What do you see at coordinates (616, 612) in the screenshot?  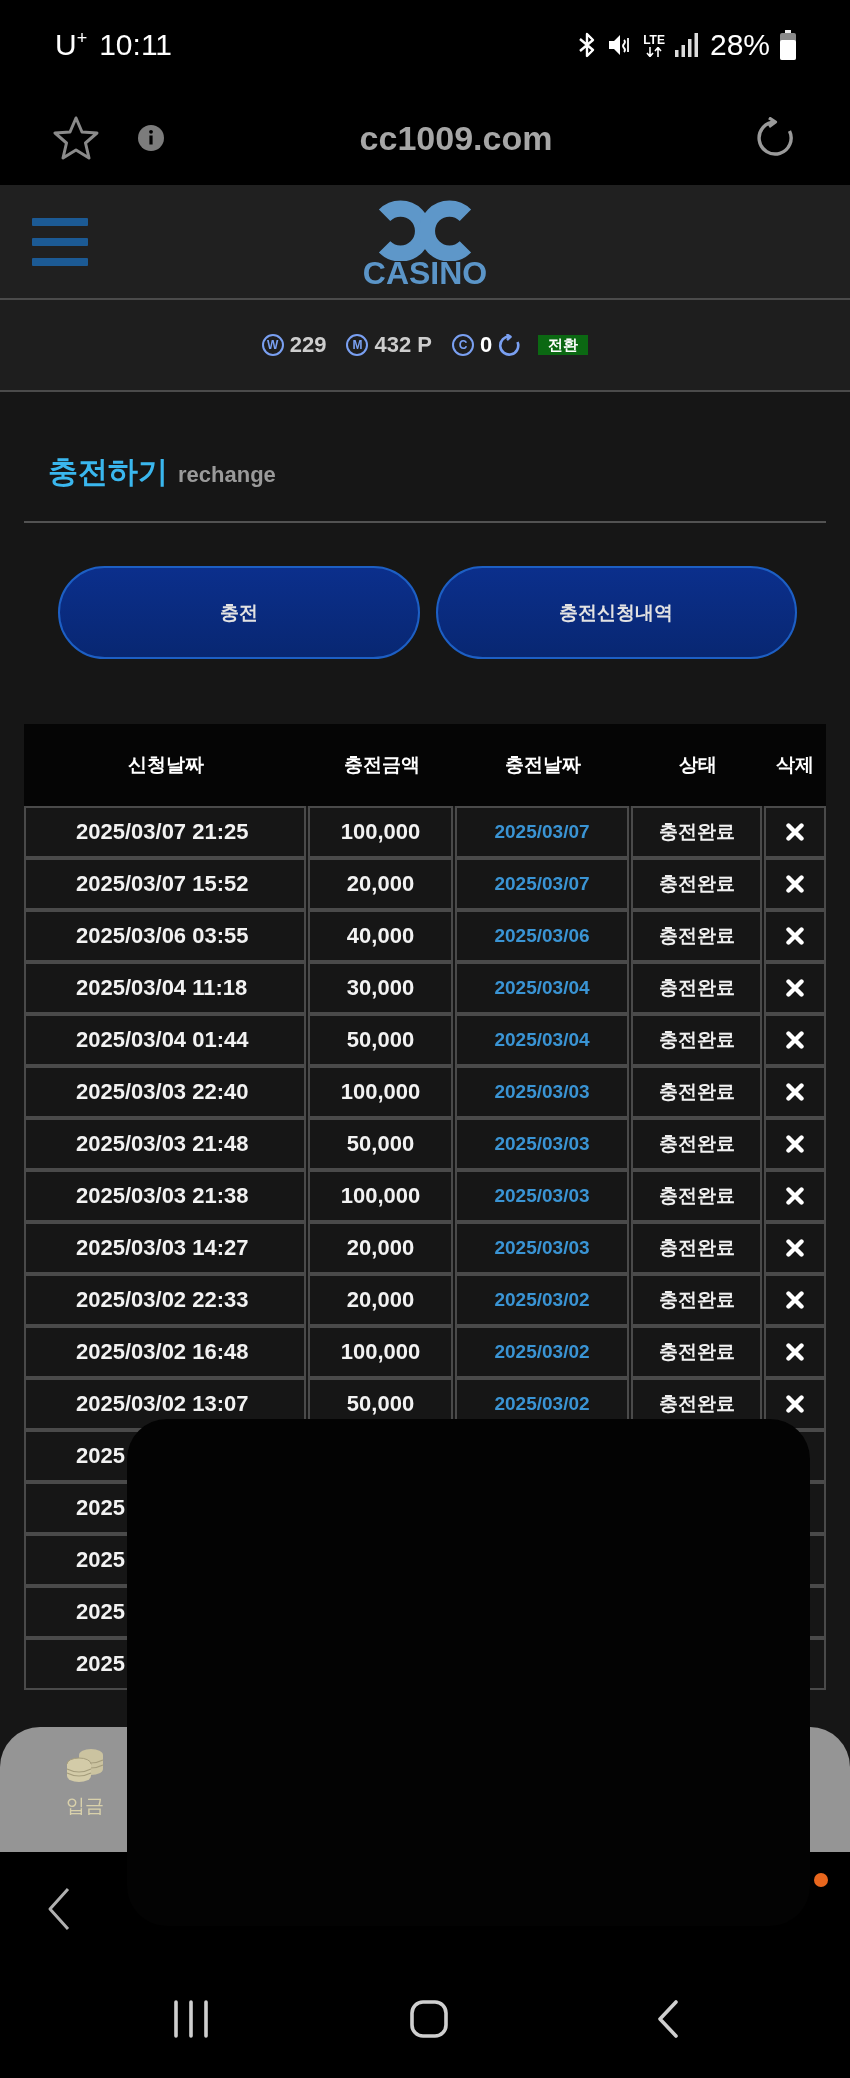 I see `action-button: 충전신청내역` at bounding box center [616, 612].